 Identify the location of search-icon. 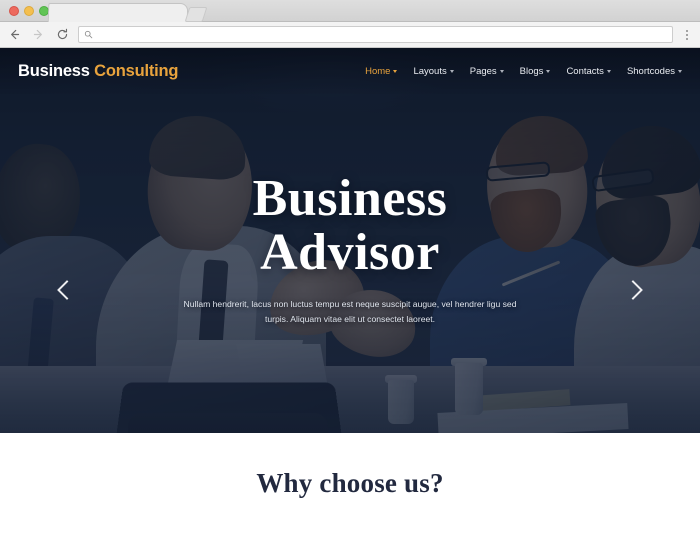
(88, 34).